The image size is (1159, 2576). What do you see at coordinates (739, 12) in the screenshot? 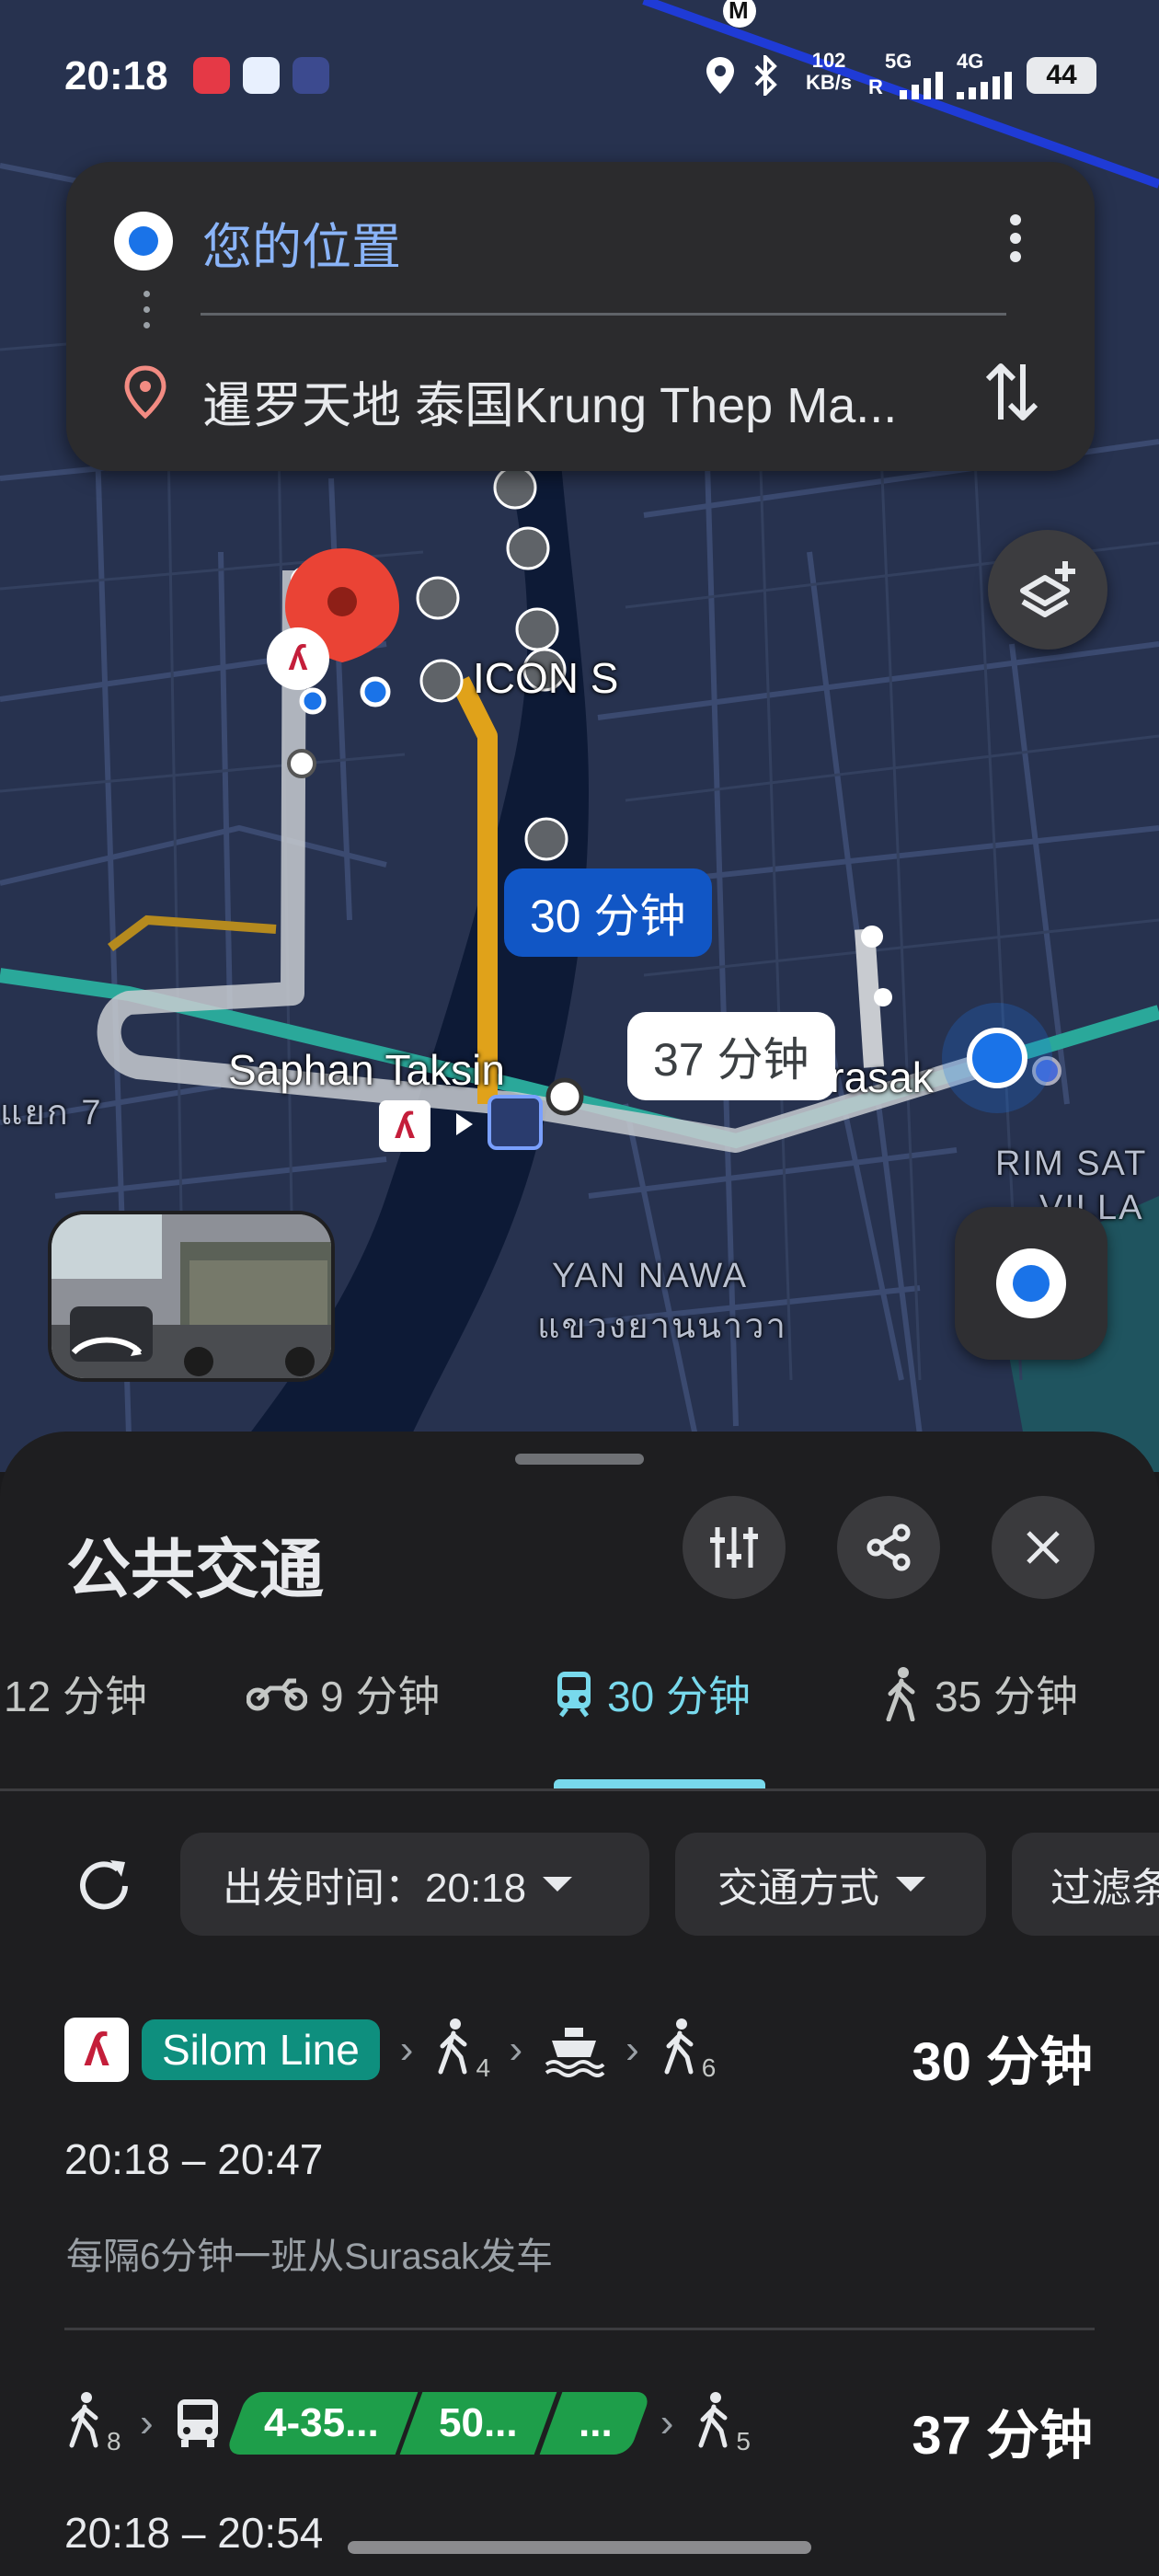
I see `compass-label: M` at bounding box center [739, 12].